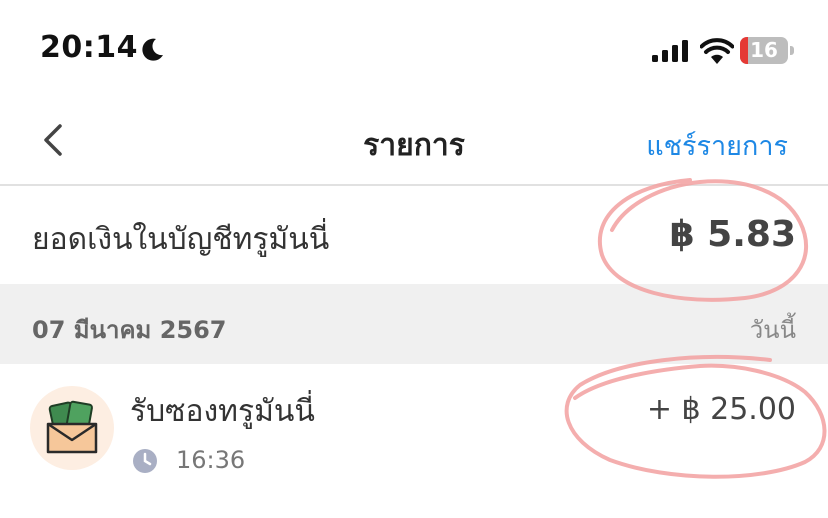 The height and width of the screenshot is (518, 828). I want to click on wifi-icon, so click(717, 51).